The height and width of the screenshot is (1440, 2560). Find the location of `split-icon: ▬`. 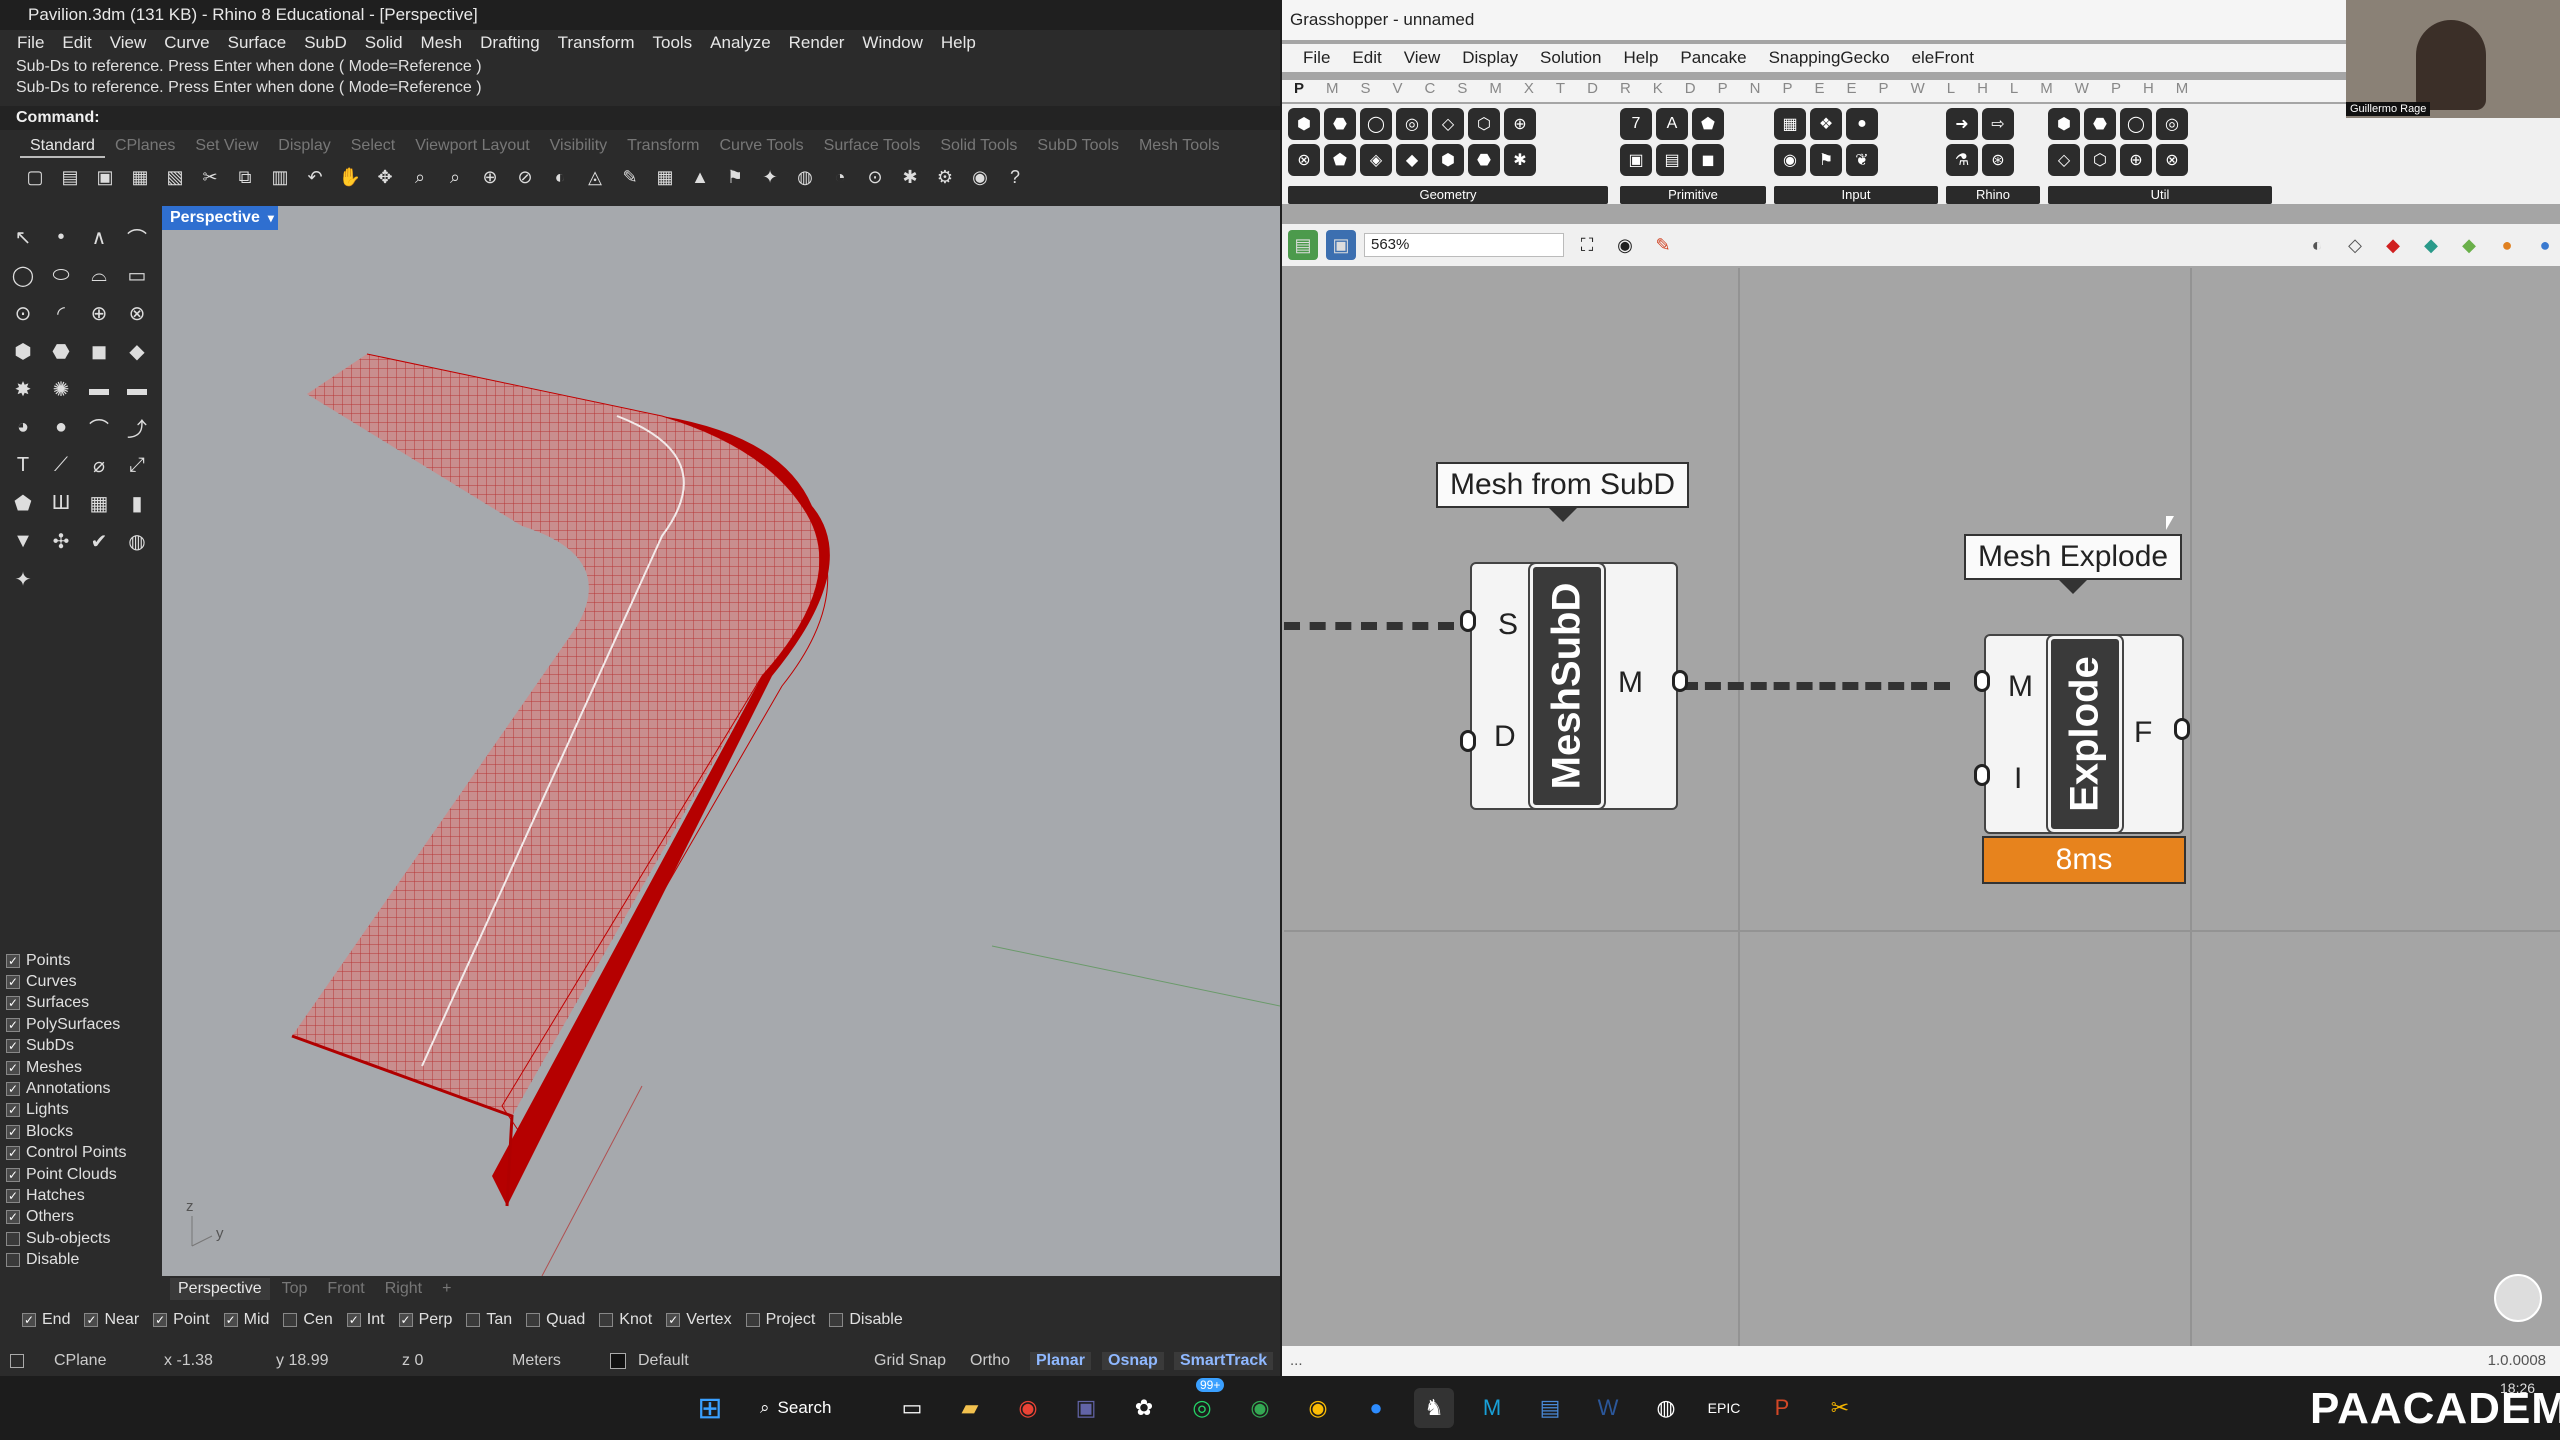

split-icon: ▬ is located at coordinates (137, 389).